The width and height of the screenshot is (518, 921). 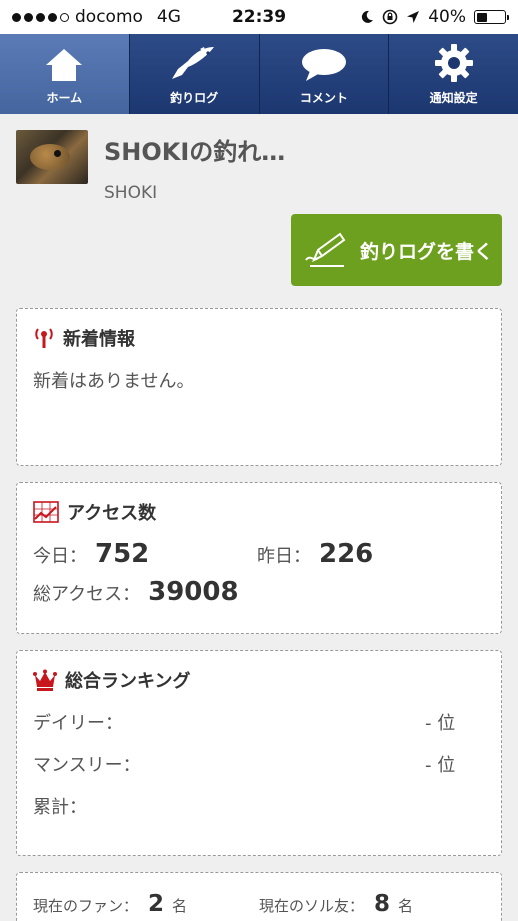 What do you see at coordinates (372, 904) in the screenshot?
I see `friend-count-link: 現在のソル友： 8 名` at bounding box center [372, 904].